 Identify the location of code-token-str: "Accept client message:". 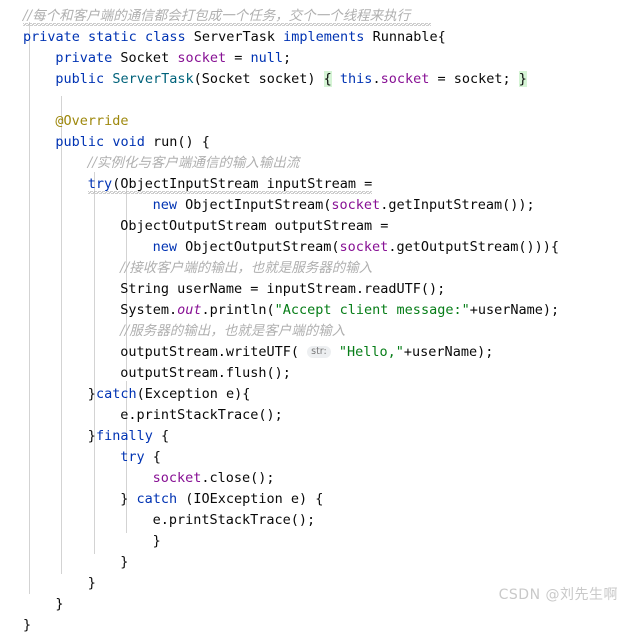
(372, 310).